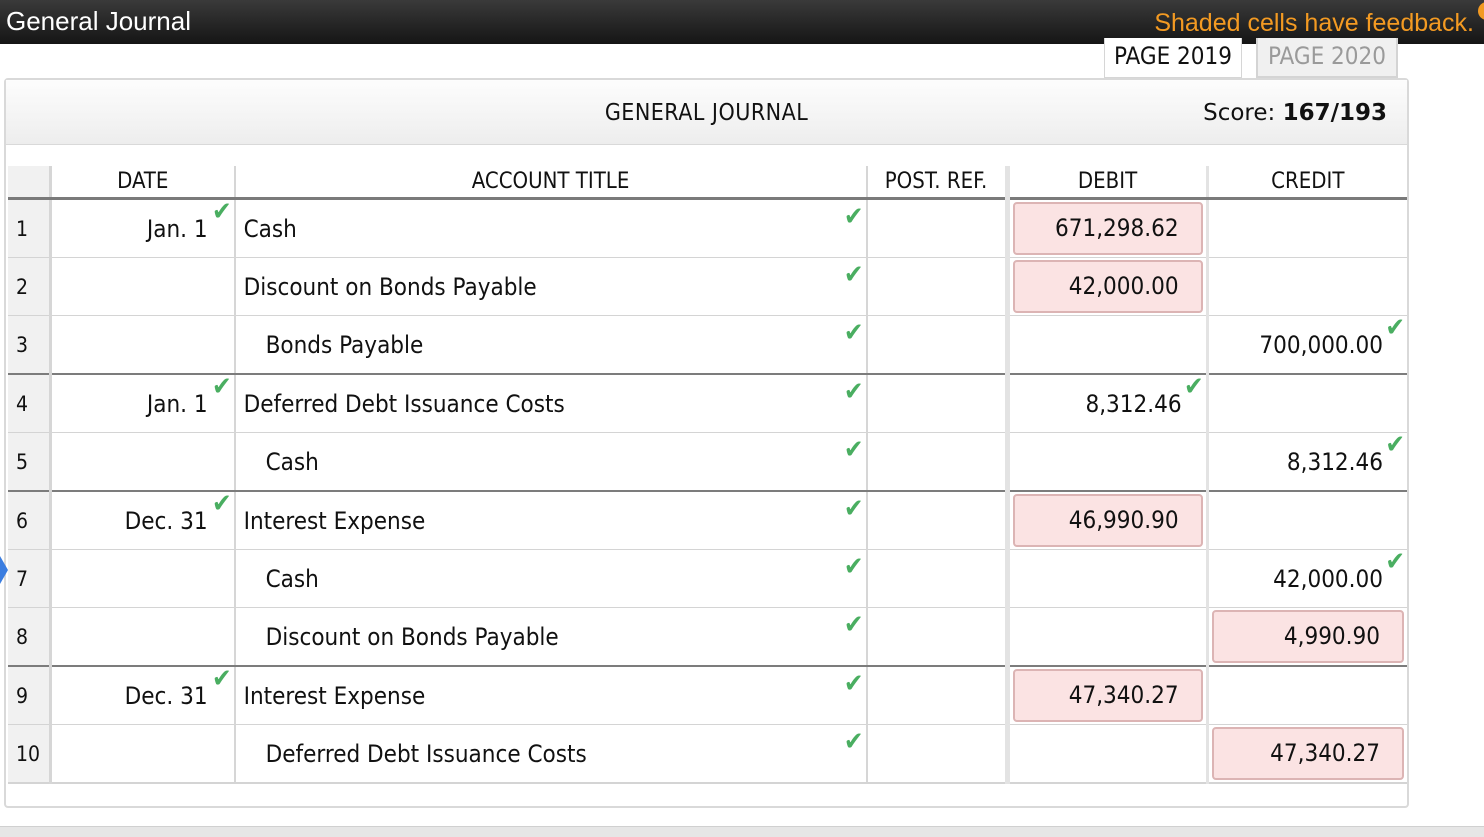 This screenshot has width=1484, height=837. Describe the element at coordinates (1327, 58) in the screenshot. I see `tab-page-2020: PAGE 2020` at that location.